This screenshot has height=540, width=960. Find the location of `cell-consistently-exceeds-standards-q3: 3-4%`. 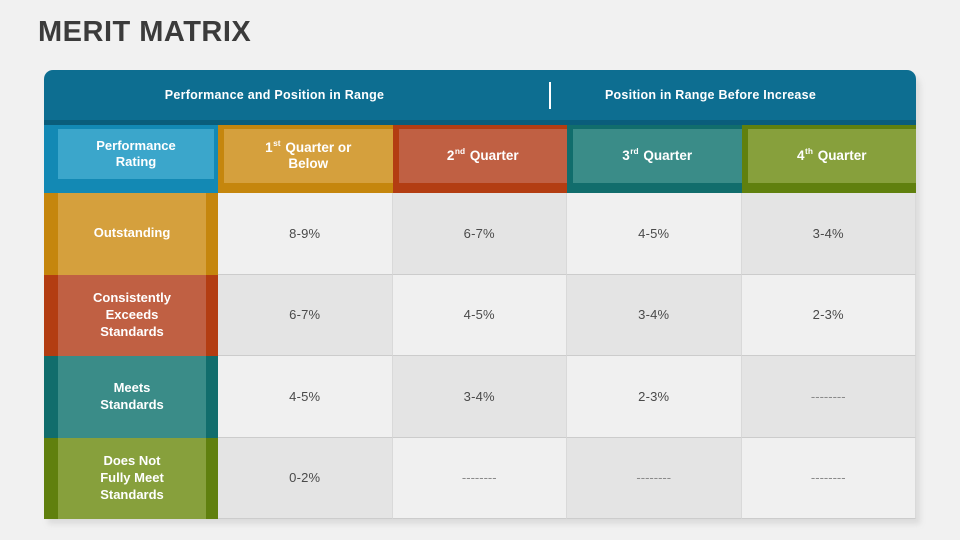

cell-consistently-exceeds-standards-q3: 3-4% is located at coordinates (654, 315).